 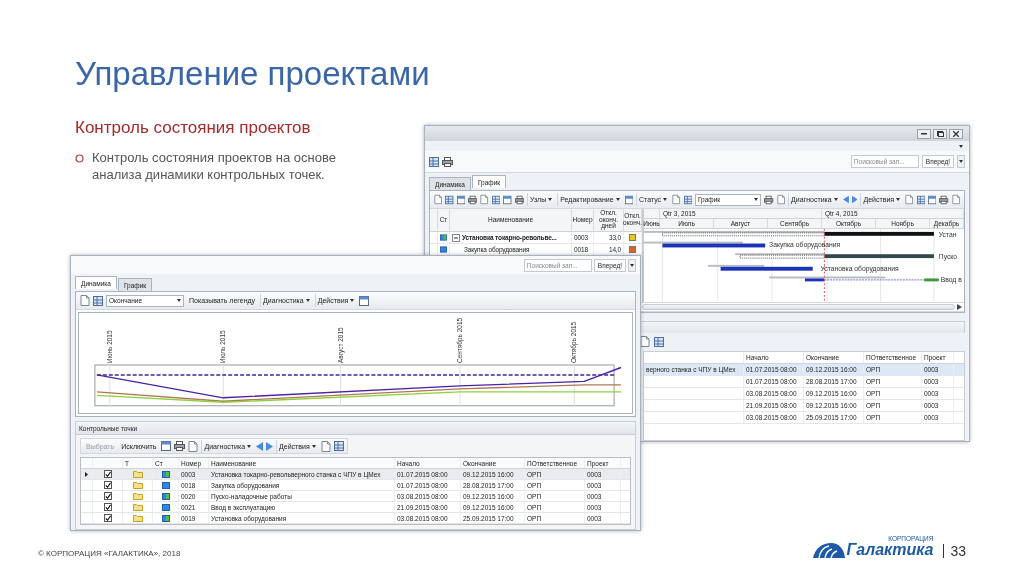 I want to click on logo-name: Галактика, so click(x=890, y=550).